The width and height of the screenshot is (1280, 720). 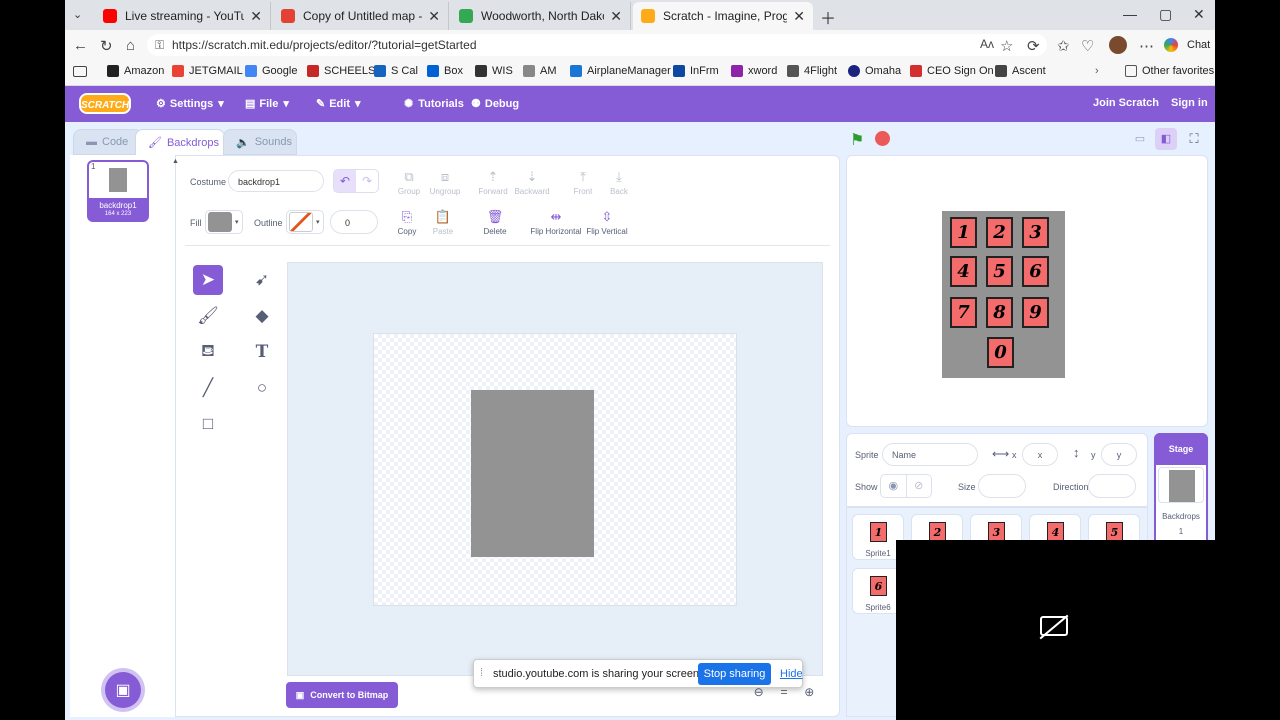 What do you see at coordinates (1166, 139) in the screenshot?
I see `normal-stage-icon: ◧` at bounding box center [1166, 139].